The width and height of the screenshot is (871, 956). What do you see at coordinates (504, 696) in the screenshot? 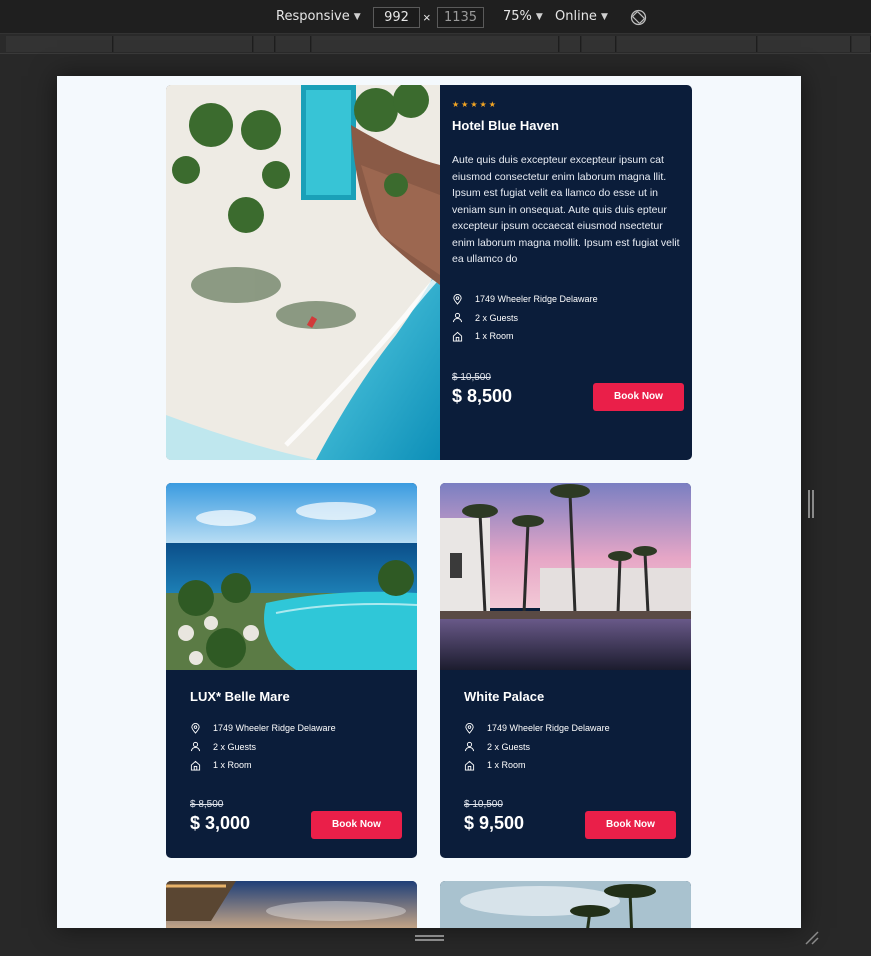
I see `hotel-title: White Palace` at bounding box center [504, 696].